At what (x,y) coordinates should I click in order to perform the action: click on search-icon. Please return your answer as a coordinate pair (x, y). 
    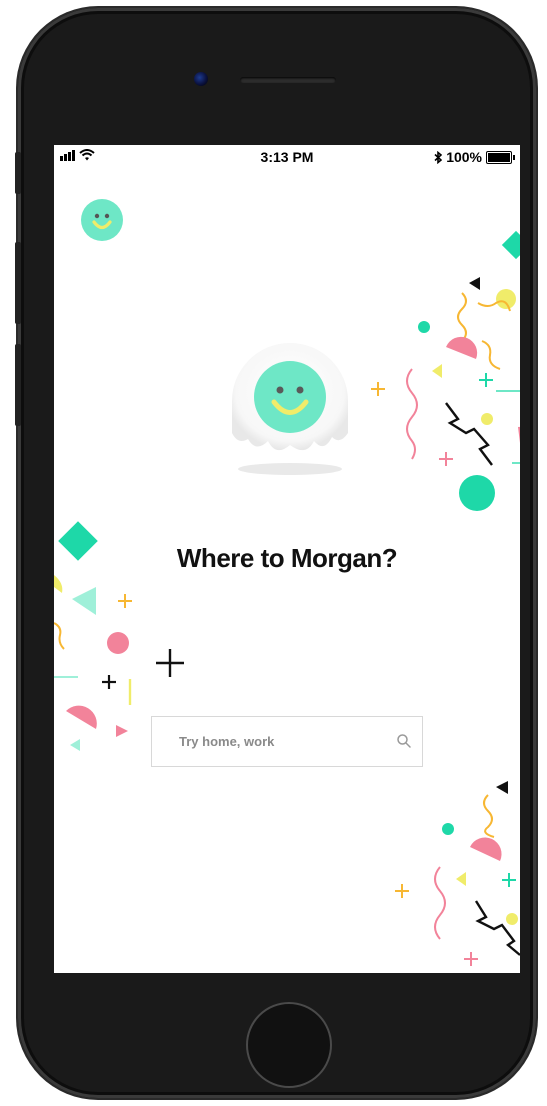
    Looking at the image, I should click on (404, 741).